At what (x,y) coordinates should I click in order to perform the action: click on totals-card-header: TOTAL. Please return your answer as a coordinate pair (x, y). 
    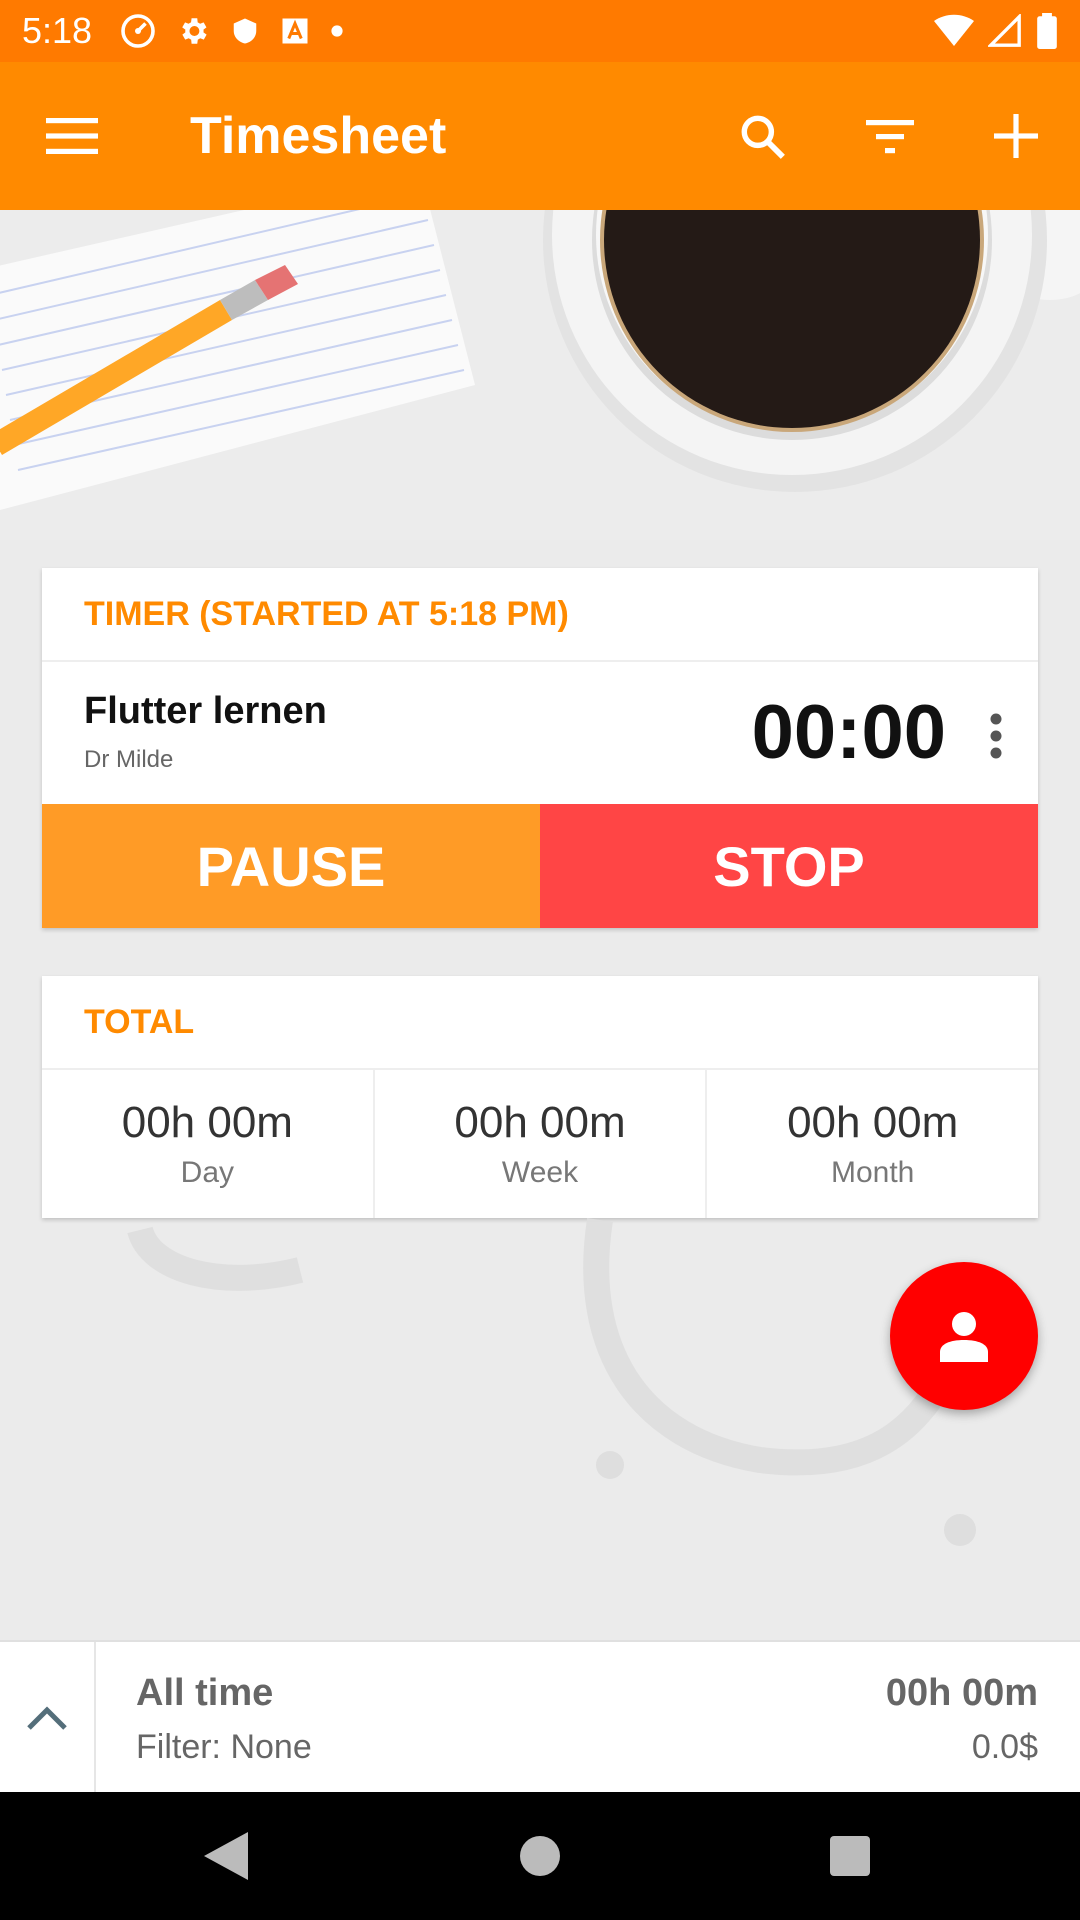
    Looking at the image, I should click on (540, 1023).